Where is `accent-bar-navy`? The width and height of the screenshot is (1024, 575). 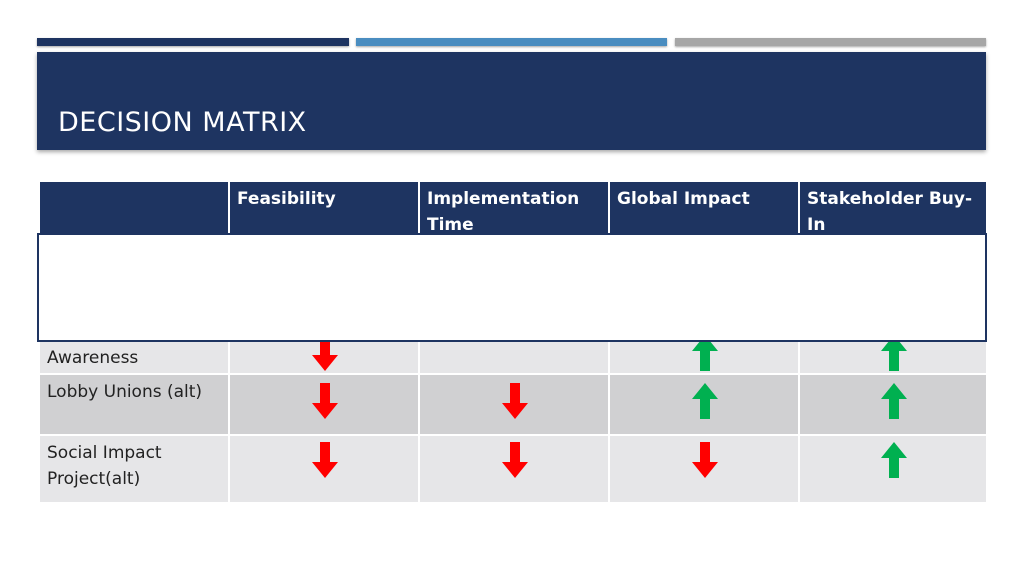
accent-bar-navy is located at coordinates (193, 42).